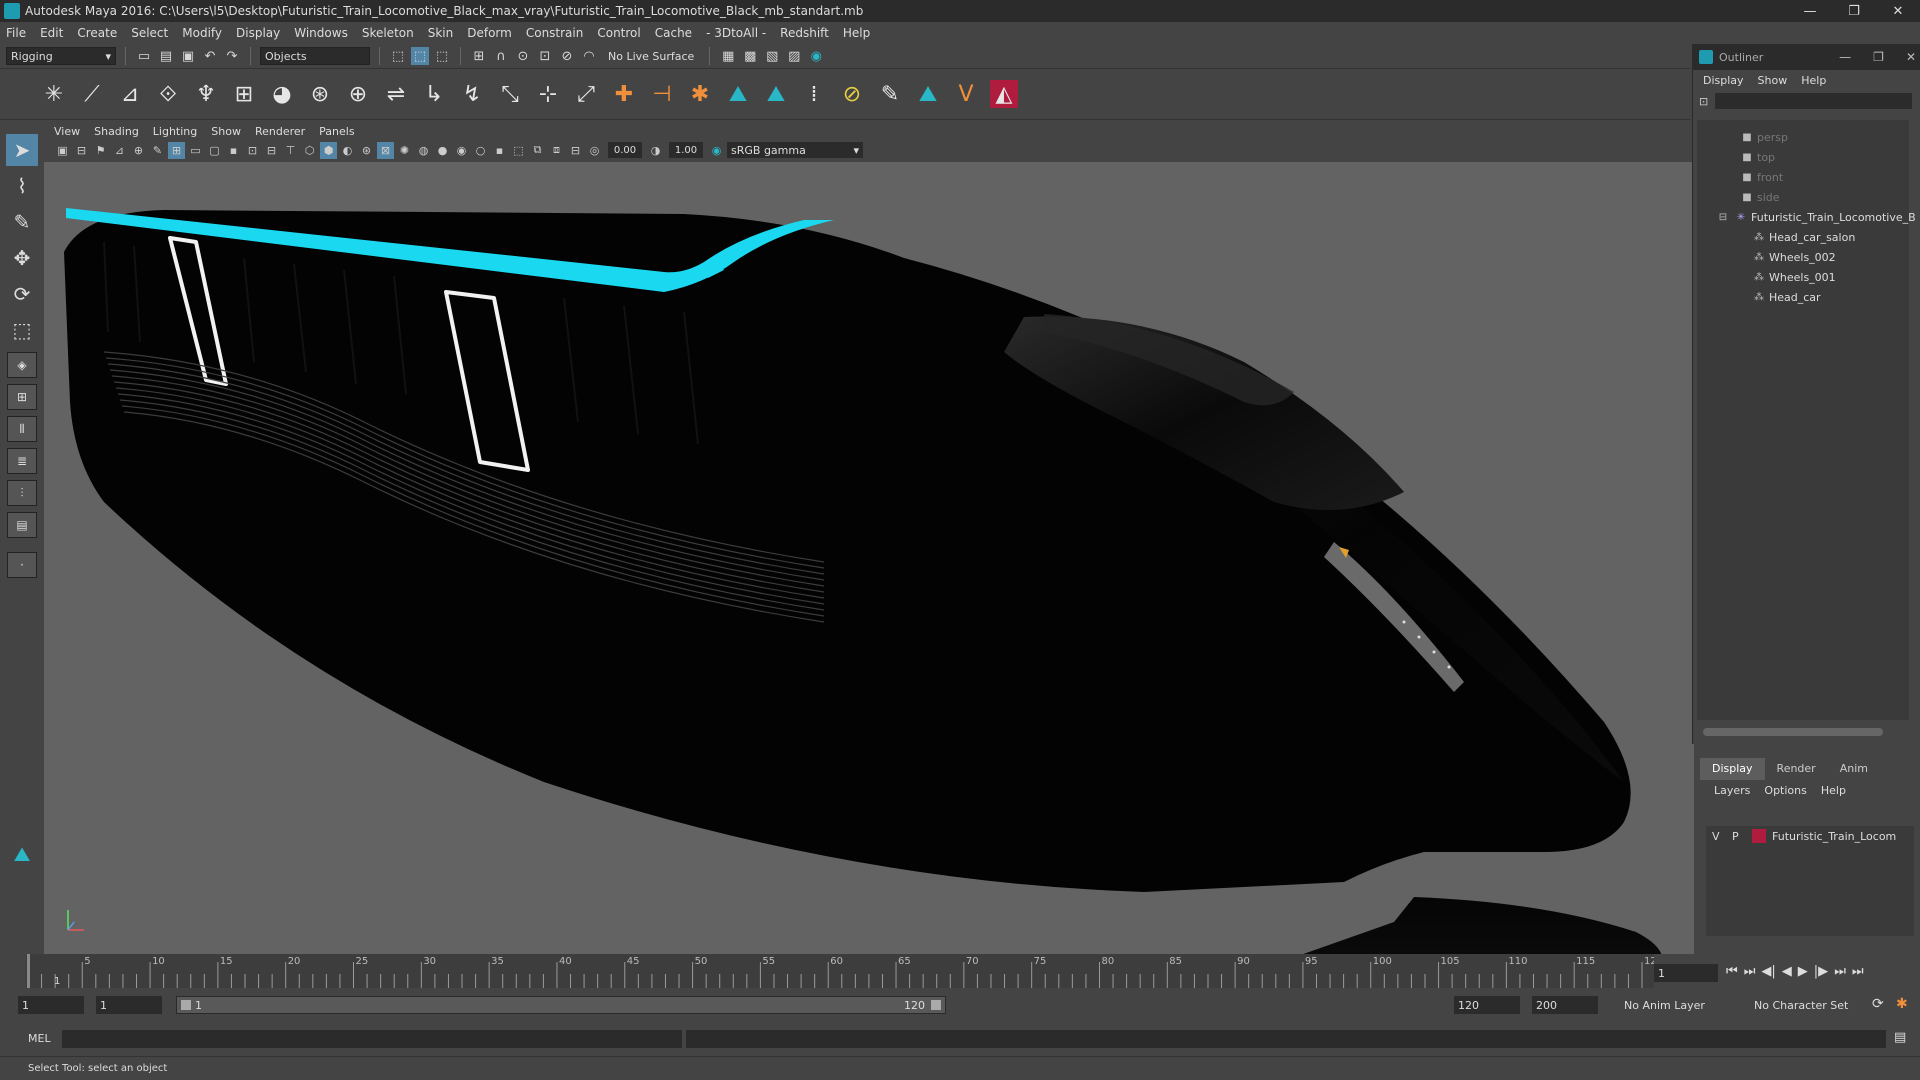 The height and width of the screenshot is (1080, 1920). What do you see at coordinates (586, 94) in the screenshot?
I see `pole-vector-icon: ⤢` at bounding box center [586, 94].